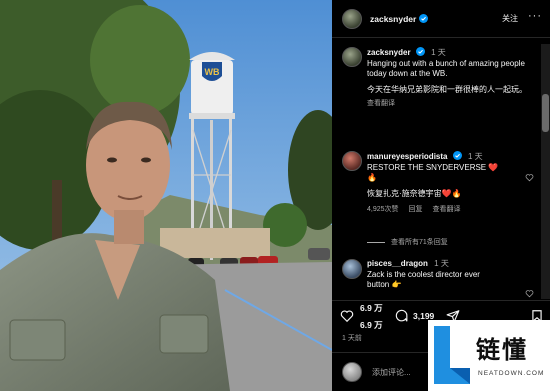 The height and width of the screenshot is (391, 550). Describe the element at coordinates (502, 350) in the screenshot. I see `watermark-brand-text: 链懂` at that location.